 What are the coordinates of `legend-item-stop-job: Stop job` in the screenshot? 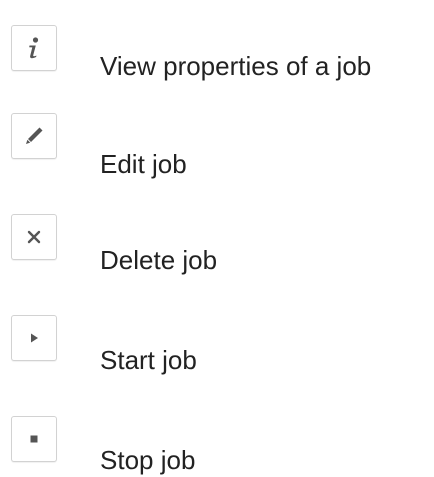 It's located at (217, 442).